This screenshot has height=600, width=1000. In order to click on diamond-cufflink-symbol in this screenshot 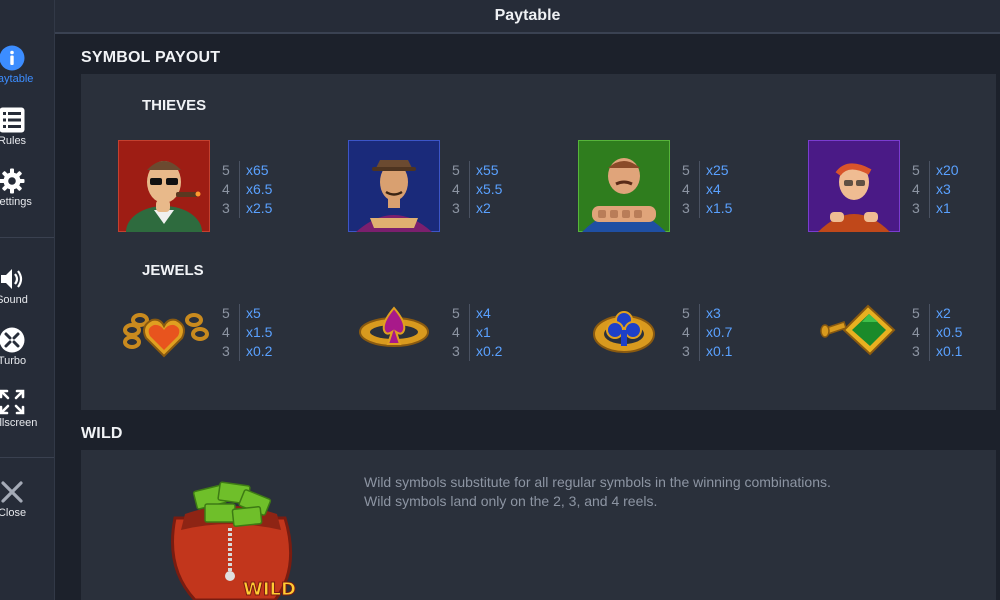, I will do `click(854, 330)`.